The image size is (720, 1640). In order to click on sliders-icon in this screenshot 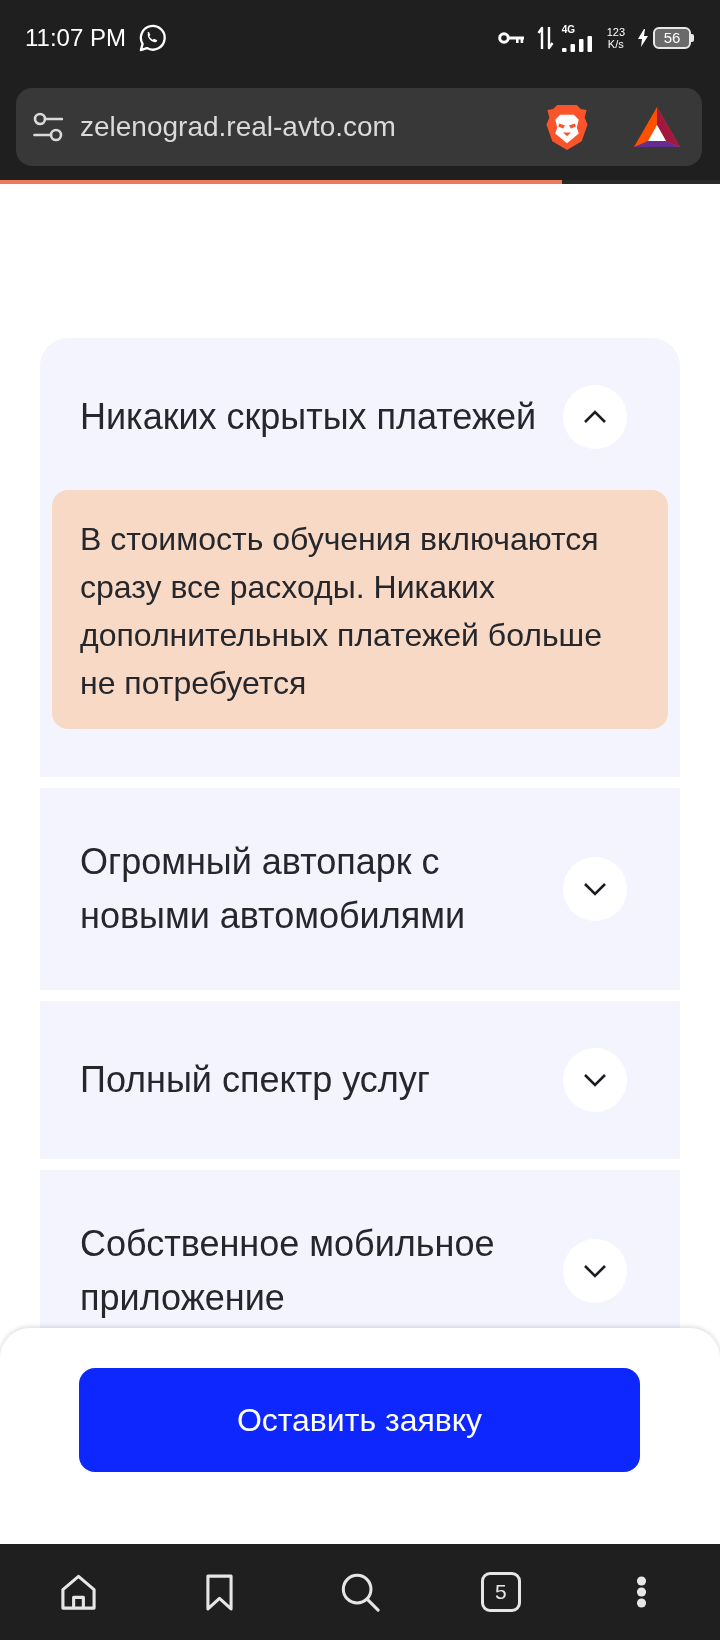, I will do `click(48, 127)`.